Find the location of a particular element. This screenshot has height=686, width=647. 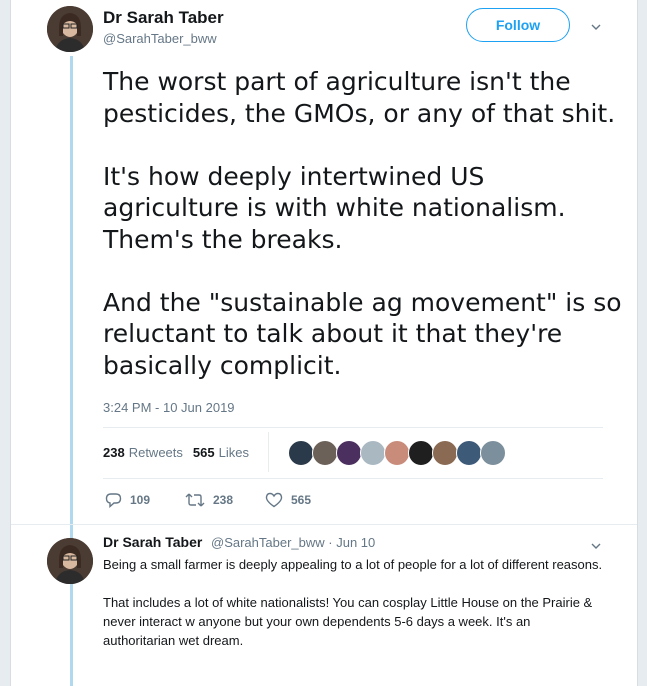

follow-button: Follow is located at coordinates (518, 25).